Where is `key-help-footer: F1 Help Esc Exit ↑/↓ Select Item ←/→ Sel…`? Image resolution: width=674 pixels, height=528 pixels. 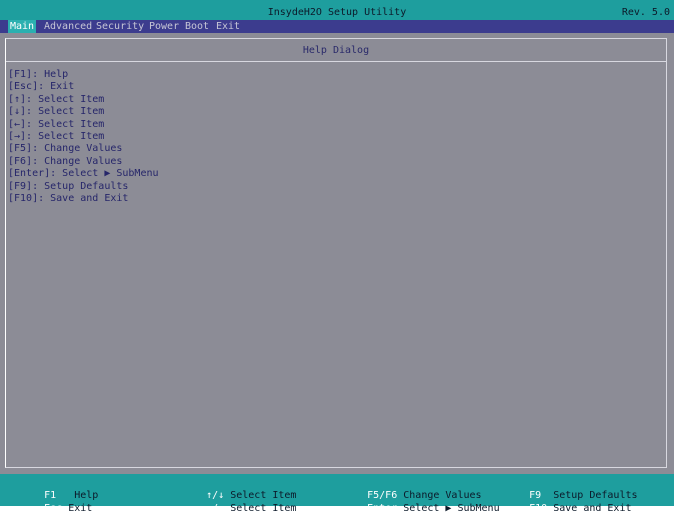 key-help-footer: F1 Help Esc Exit ↑/↓ Select Item ←/→ Sel… is located at coordinates (337, 494).